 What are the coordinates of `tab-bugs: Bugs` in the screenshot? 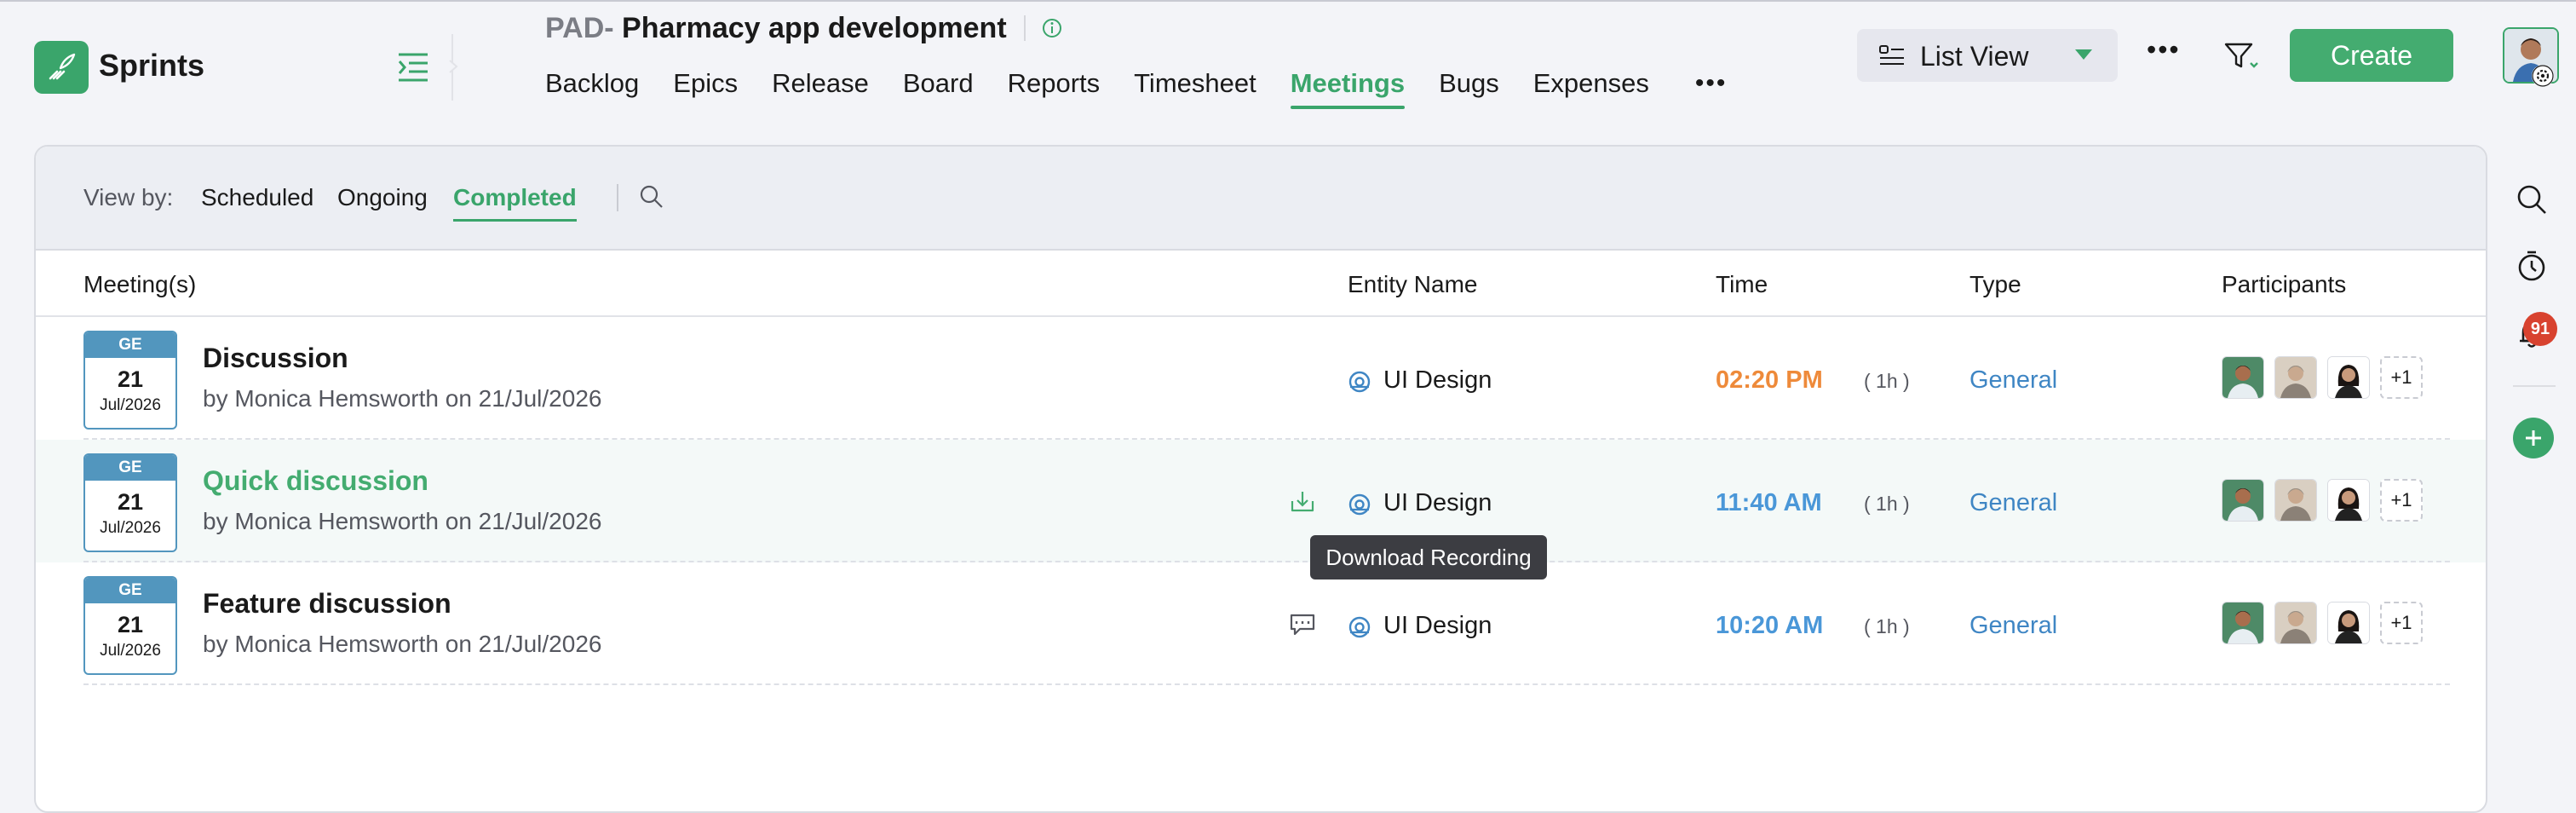 It's located at (1469, 84).